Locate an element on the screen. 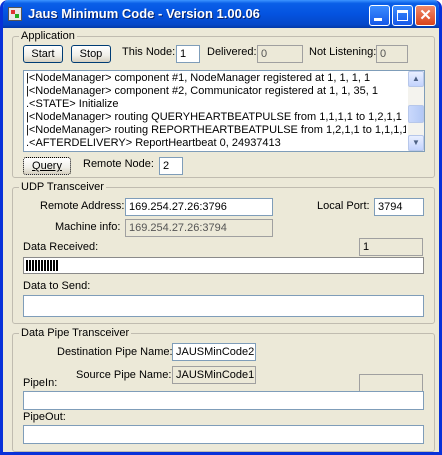  not-listening-field: 0 is located at coordinates (392, 54).